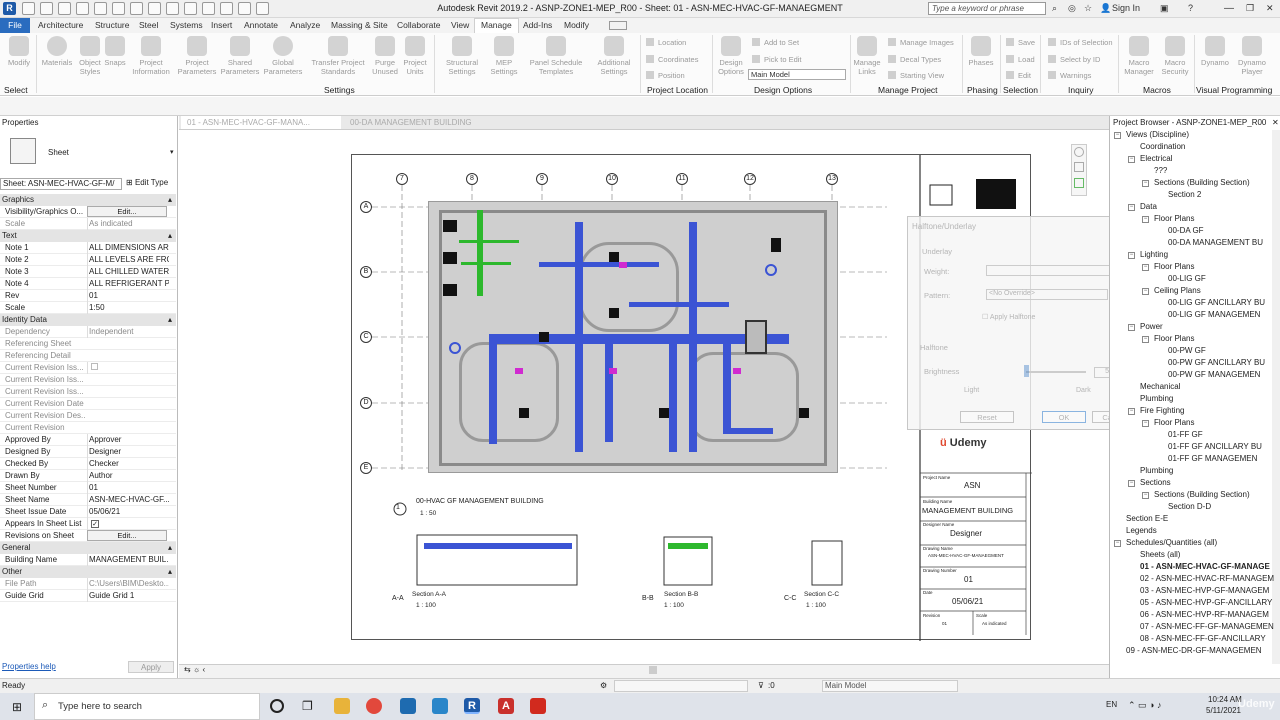 Image resolution: width=1280 pixels, height=720 pixels. What do you see at coordinates (1204, 614) in the screenshot?
I see `browser-item: 06 - ASN-MEC-HVP-RF-MANAGEM` at bounding box center [1204, 614].